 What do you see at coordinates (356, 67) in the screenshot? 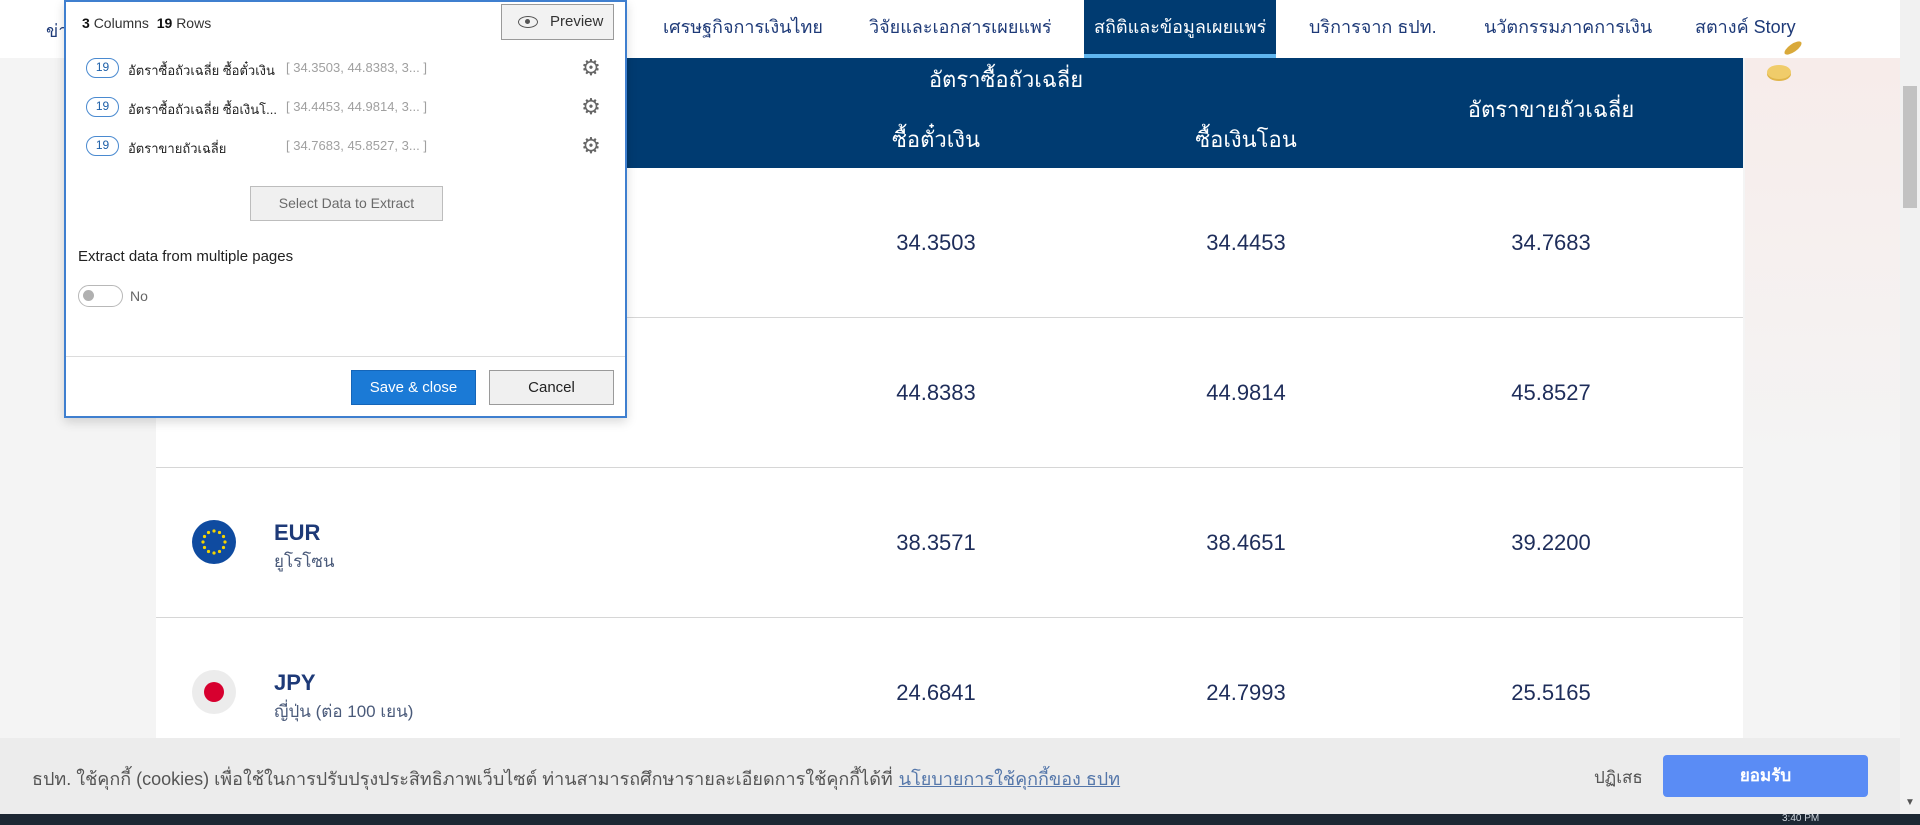
I see `column-values-preview: [ 34.3503, 44.8383, 3... ]` at bounding box center [356, 67].